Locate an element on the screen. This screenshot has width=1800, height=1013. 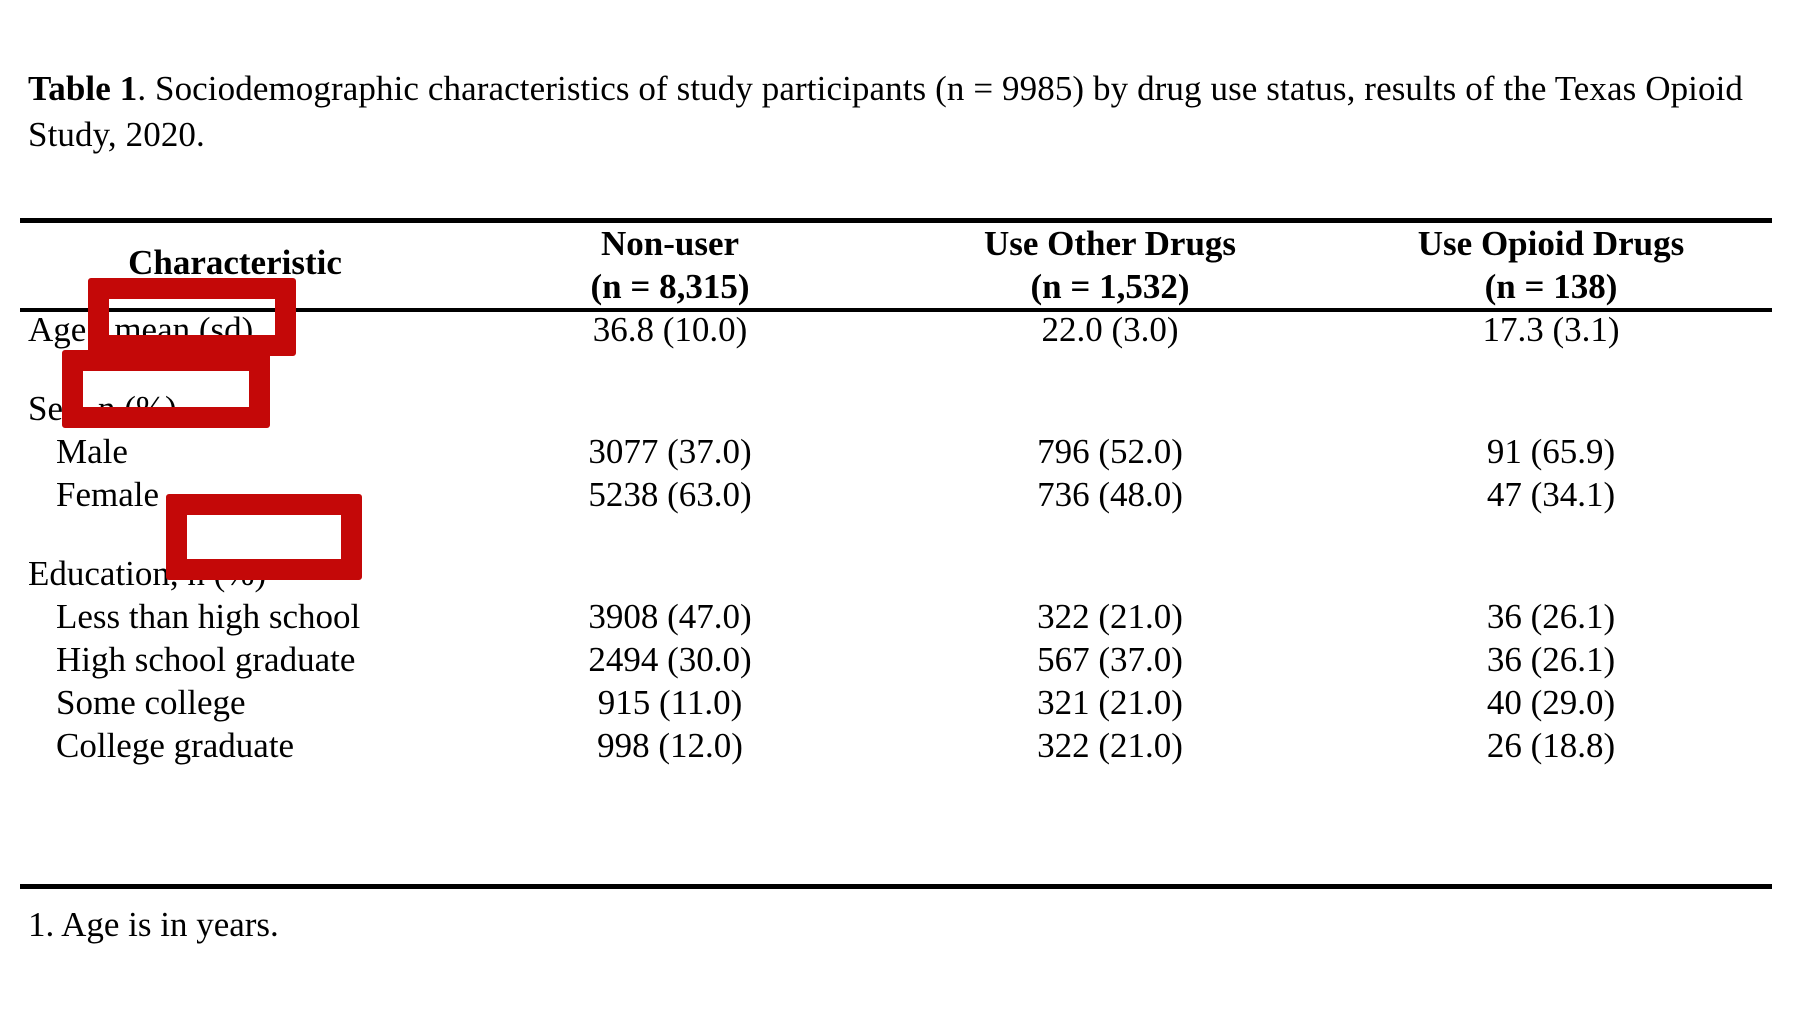
cell-female-opioid-drugs: 47 (34.1) is located at coordinates (1551, 495).